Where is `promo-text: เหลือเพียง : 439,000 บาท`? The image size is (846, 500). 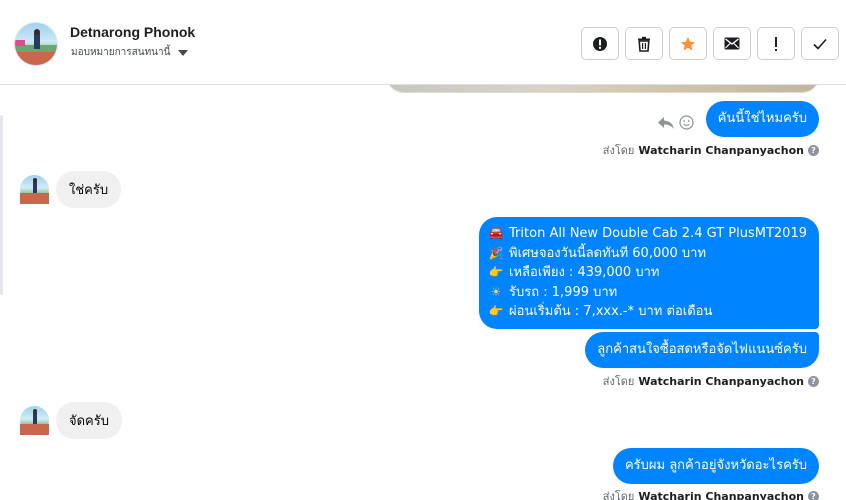 promo-text: เหลือเพียง : 439,000 บาท is located at coordinates (584, 272).